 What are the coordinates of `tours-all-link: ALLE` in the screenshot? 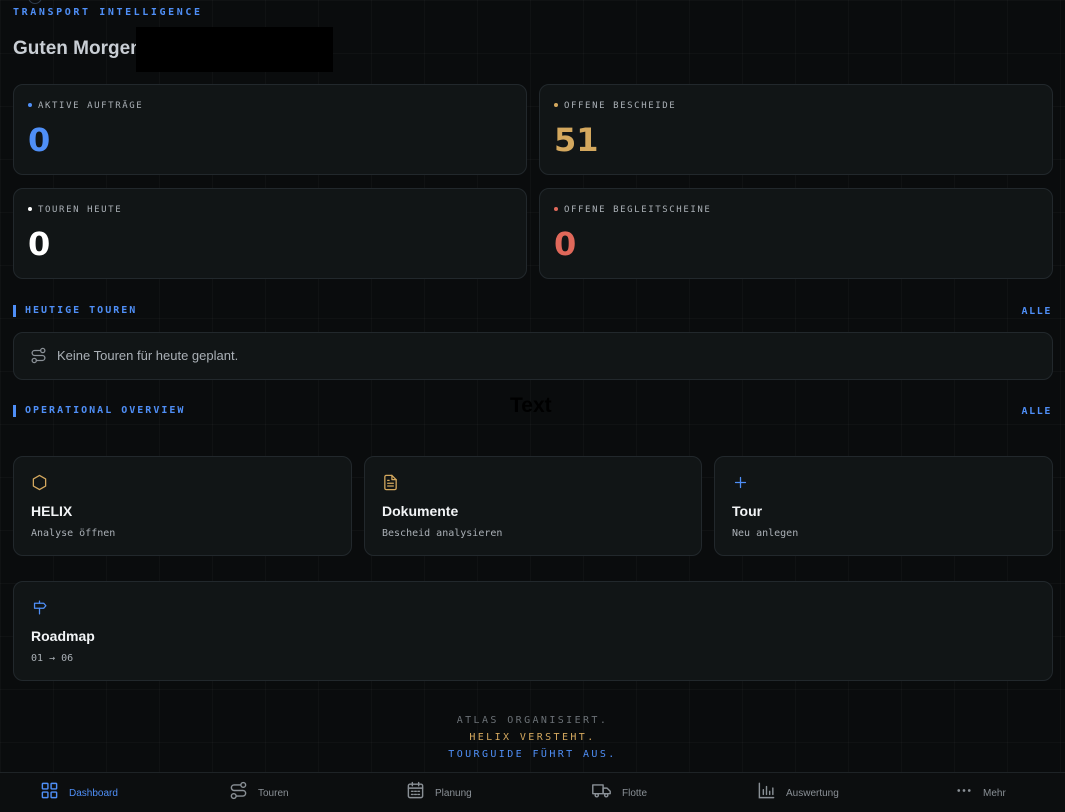 It's located at (1037, 311).